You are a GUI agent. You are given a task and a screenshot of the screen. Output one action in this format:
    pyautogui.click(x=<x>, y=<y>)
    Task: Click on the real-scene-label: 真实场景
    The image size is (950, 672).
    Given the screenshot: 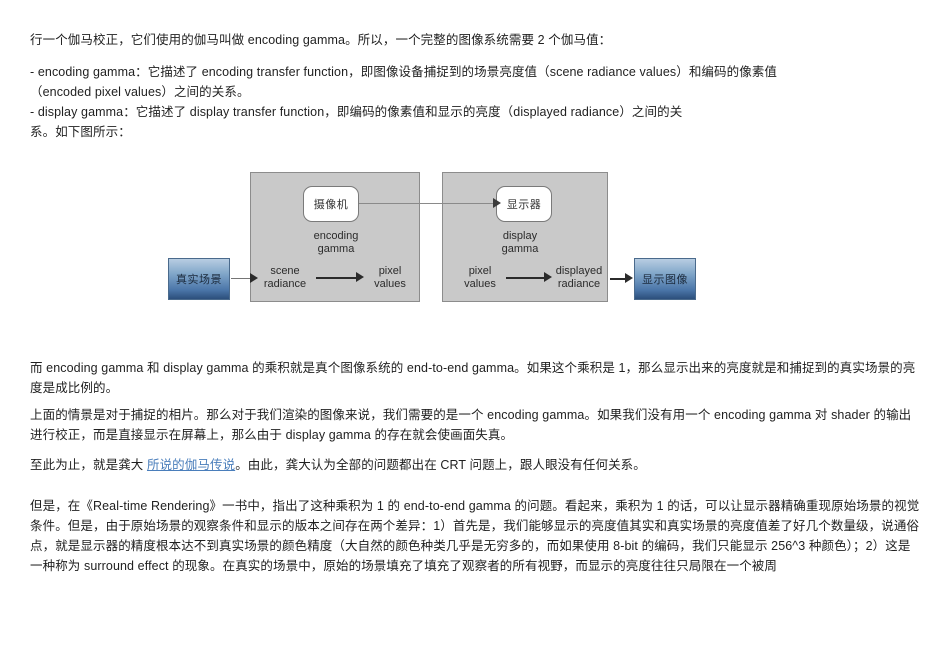 What is the action you would take?
    pyautogui.click(x=199, y=280)
    